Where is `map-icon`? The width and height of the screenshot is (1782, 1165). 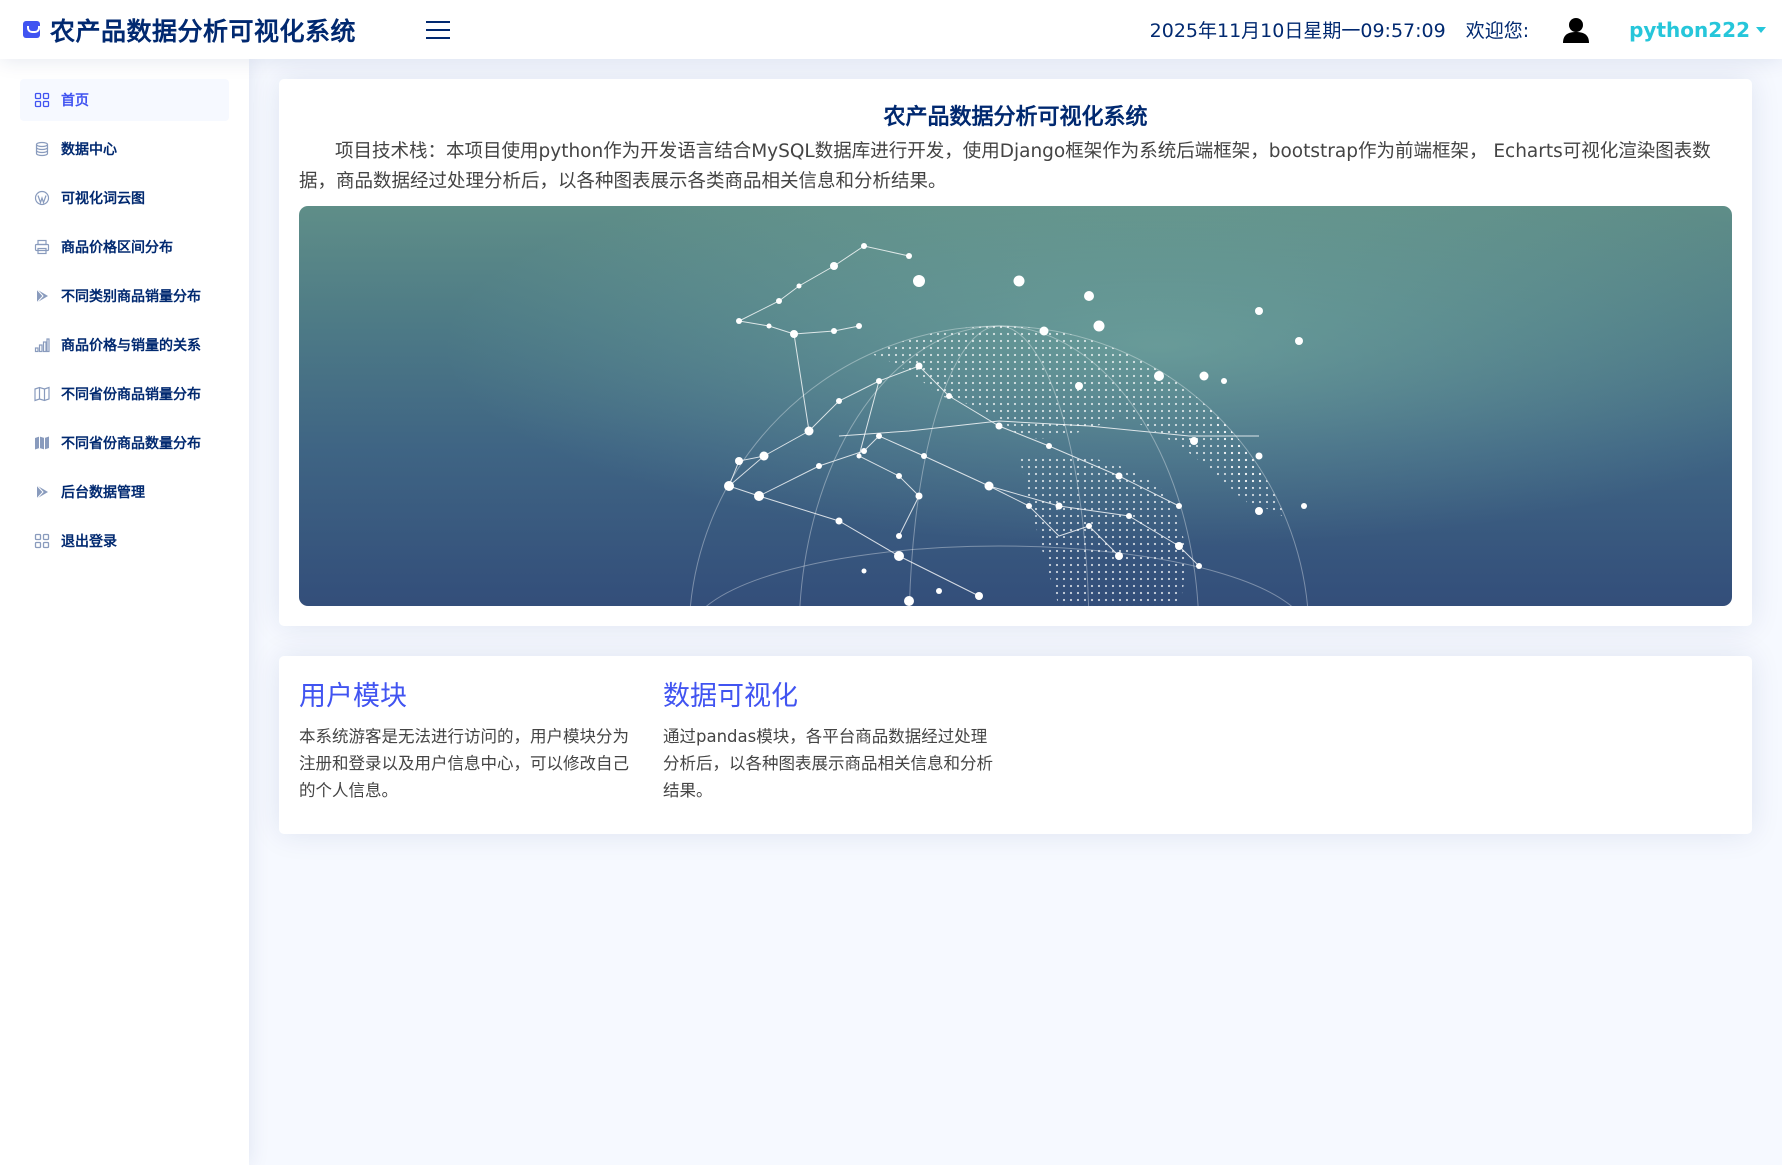
map-icon is located at coordinates (42, 394).